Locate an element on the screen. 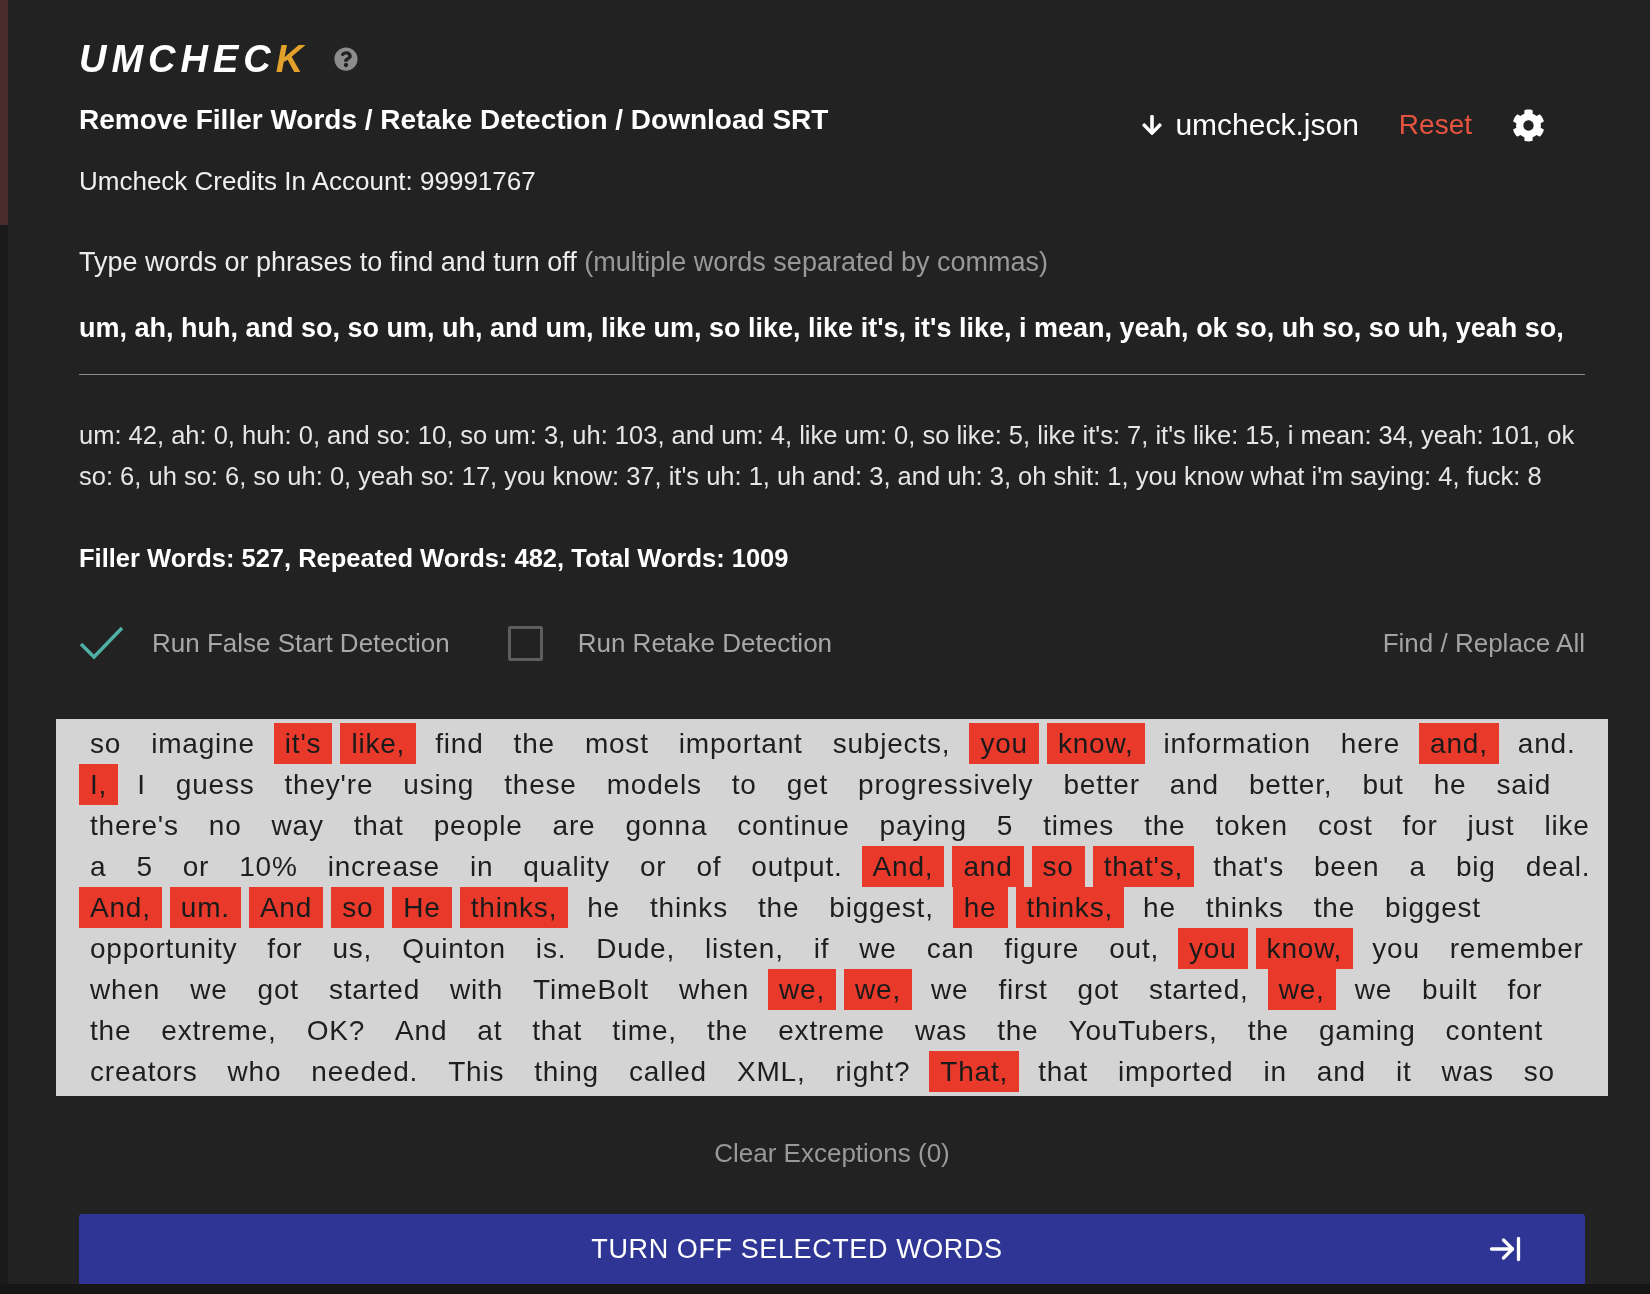 The image size is (1650, 1294). transcript-word: first is located at coordinates (1023, 989).